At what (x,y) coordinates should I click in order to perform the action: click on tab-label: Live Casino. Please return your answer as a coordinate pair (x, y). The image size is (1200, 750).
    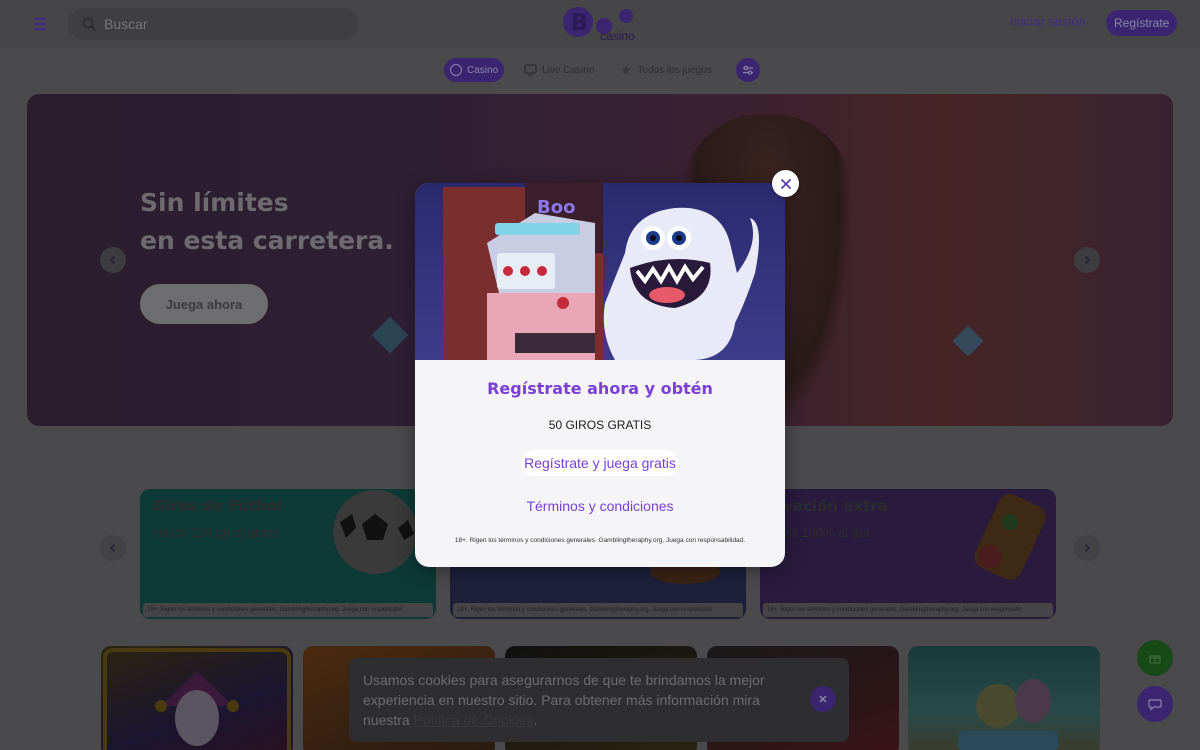
    Looking at the image, I should click on (568, 70).